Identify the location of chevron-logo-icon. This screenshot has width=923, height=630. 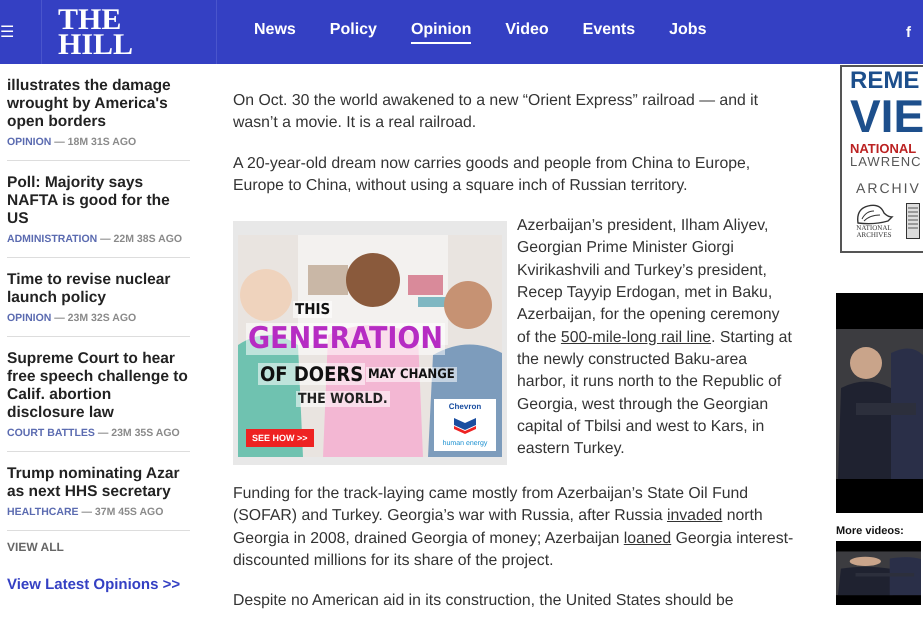
(465, 426).